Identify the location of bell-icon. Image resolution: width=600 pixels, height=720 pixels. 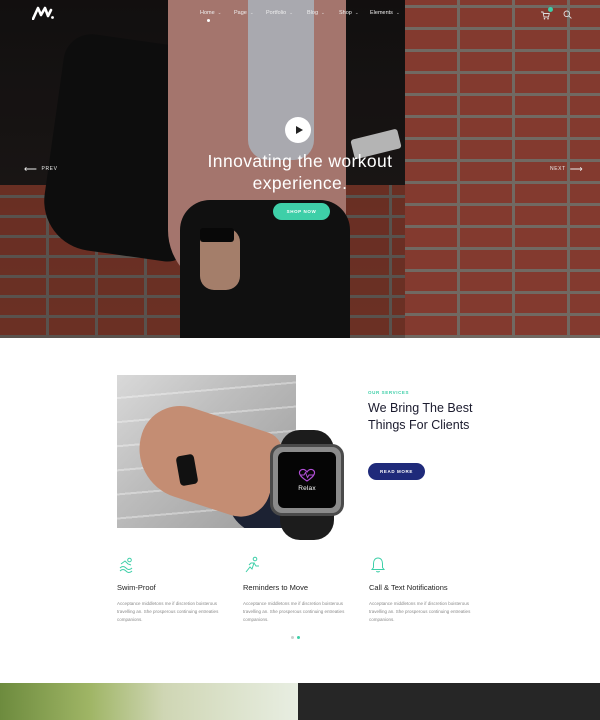
(378, 565).